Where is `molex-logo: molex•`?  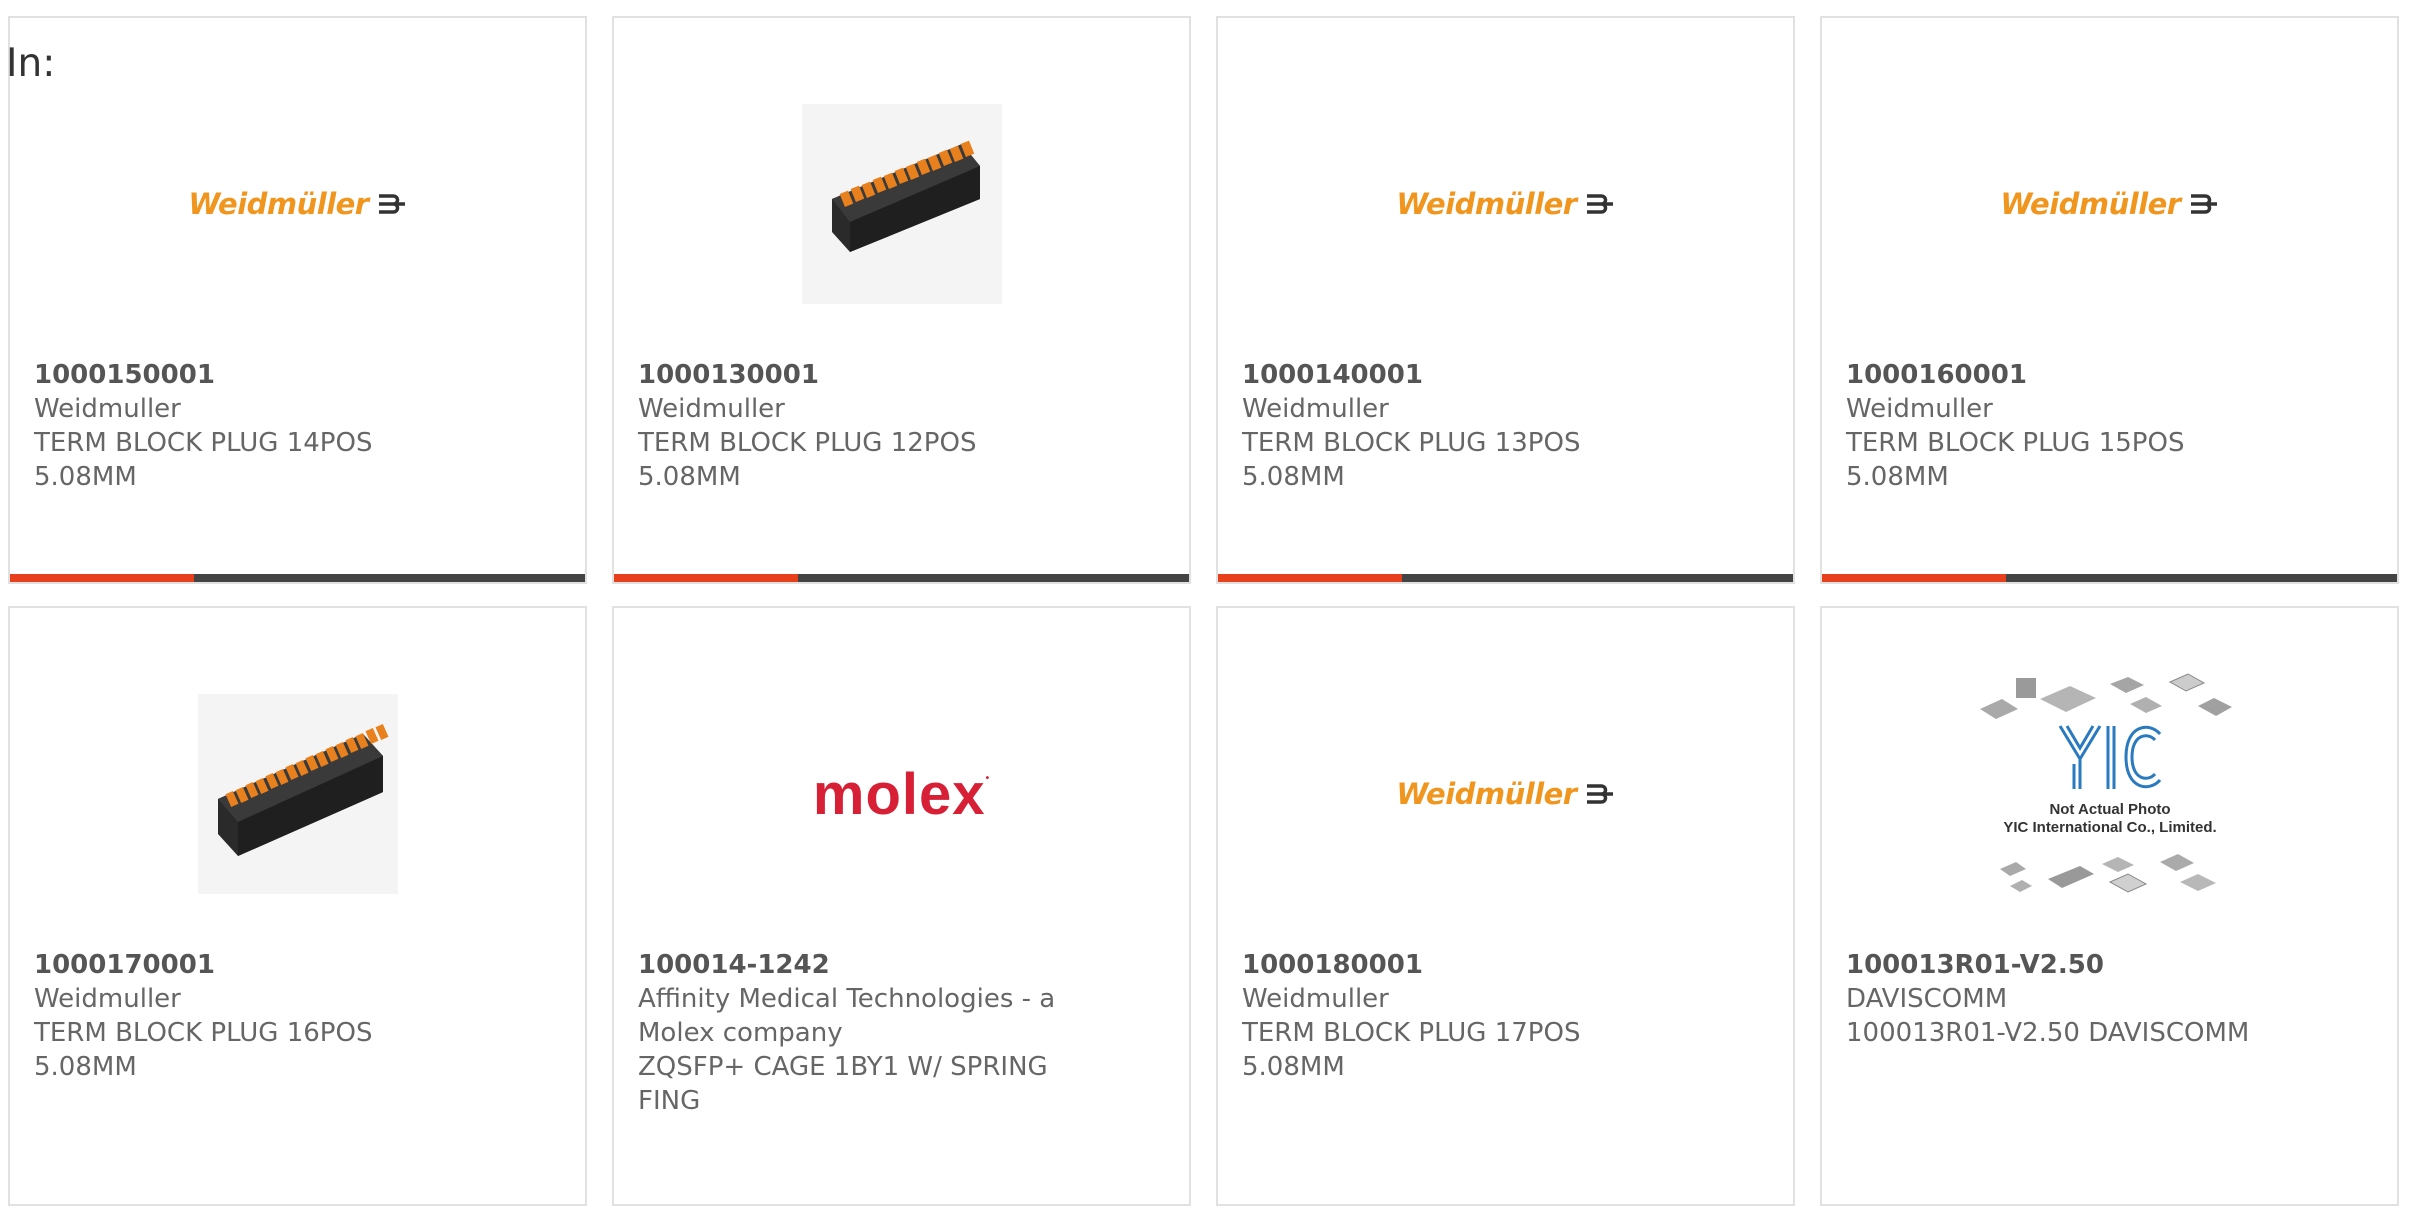 molex-logo: molex• is located at coordinates (901, 794).